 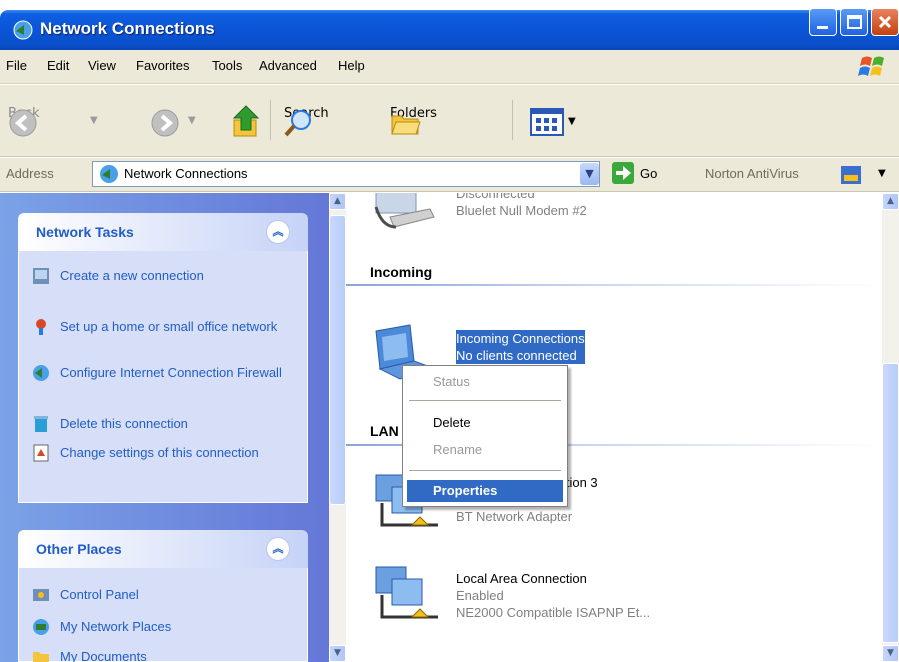 What do you see at coordinates (752, 173) in the screenshot?
I see `norton-antivirus-label: Norton AntiVirus` at bounding box center [752, 173].